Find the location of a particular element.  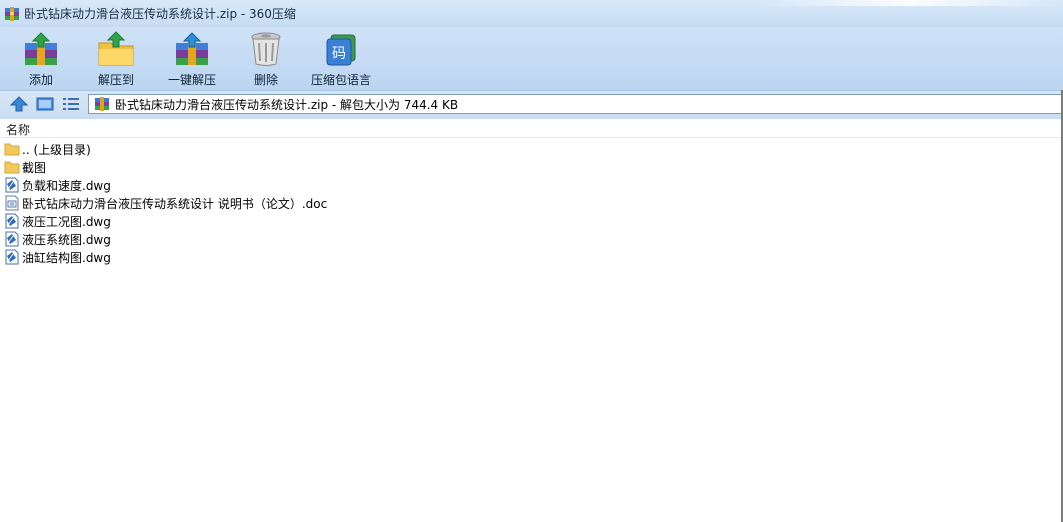

doc-file-icon: W is located at coordinates (12, 203).